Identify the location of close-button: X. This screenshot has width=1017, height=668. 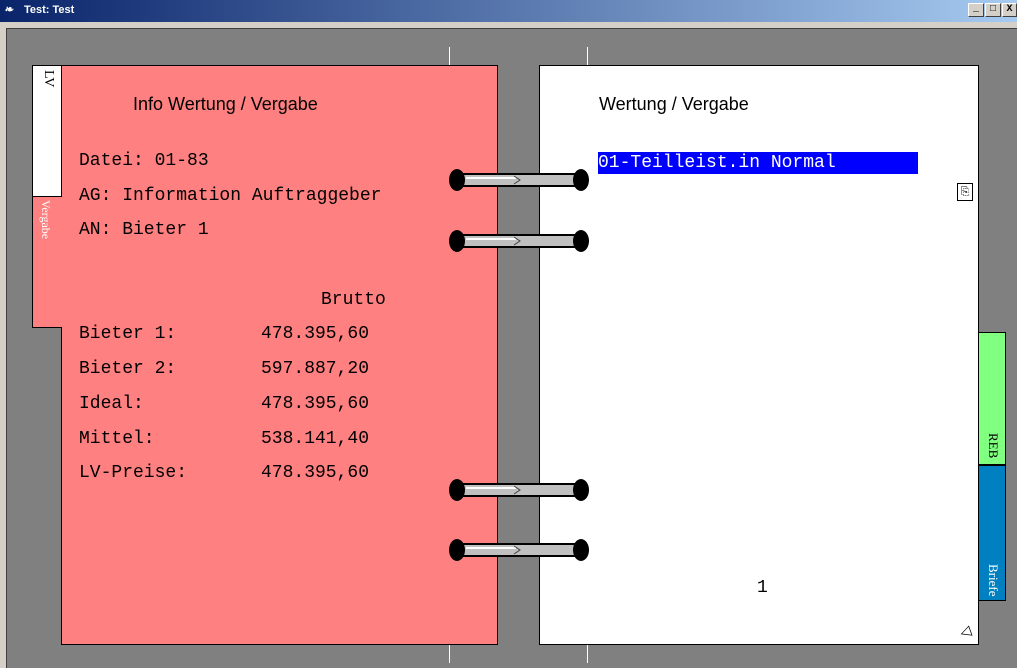
(1009, 10).